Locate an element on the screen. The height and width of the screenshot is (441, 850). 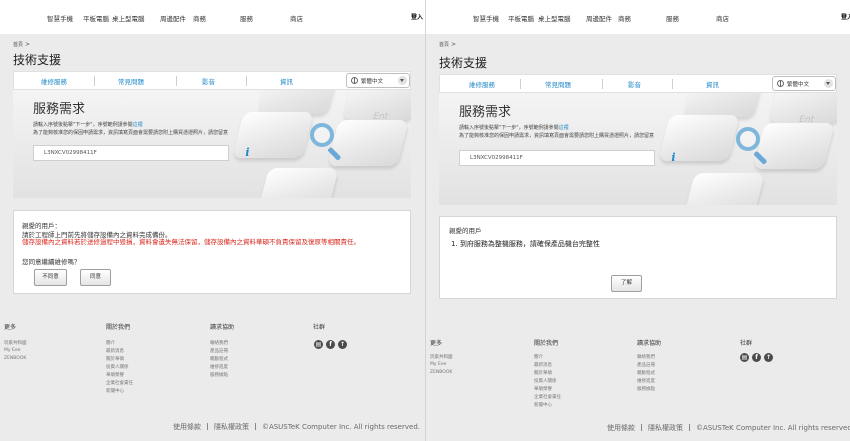
page-title: 技術支援 is located at coordinates (37, 60).